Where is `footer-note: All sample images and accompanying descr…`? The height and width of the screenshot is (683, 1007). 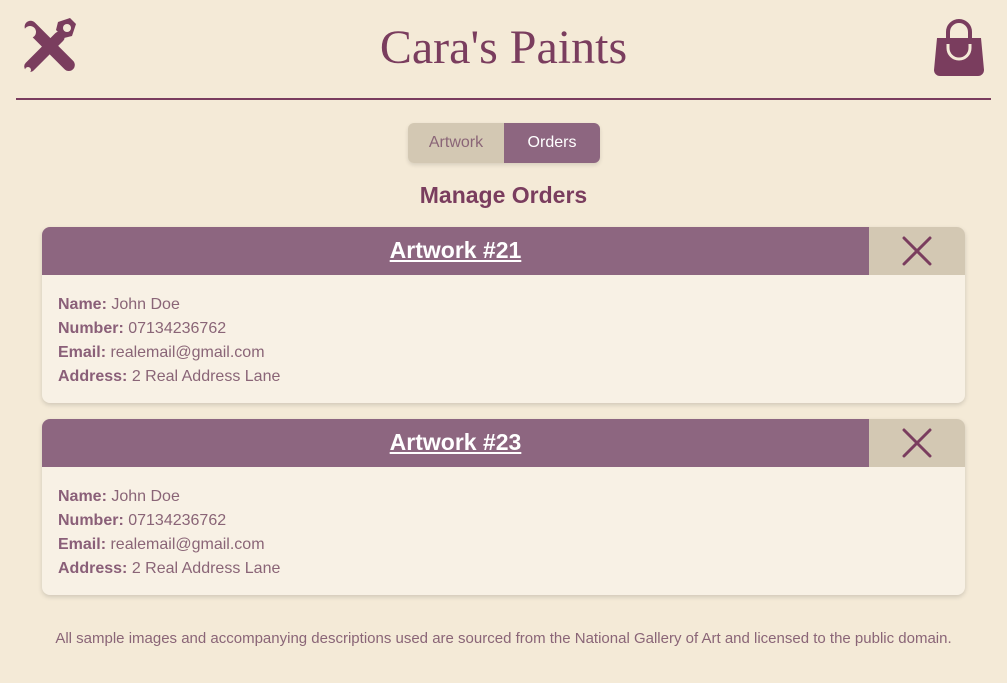 footer-note: All sample images and accompanying descr… is located at coordinates (503, 638).